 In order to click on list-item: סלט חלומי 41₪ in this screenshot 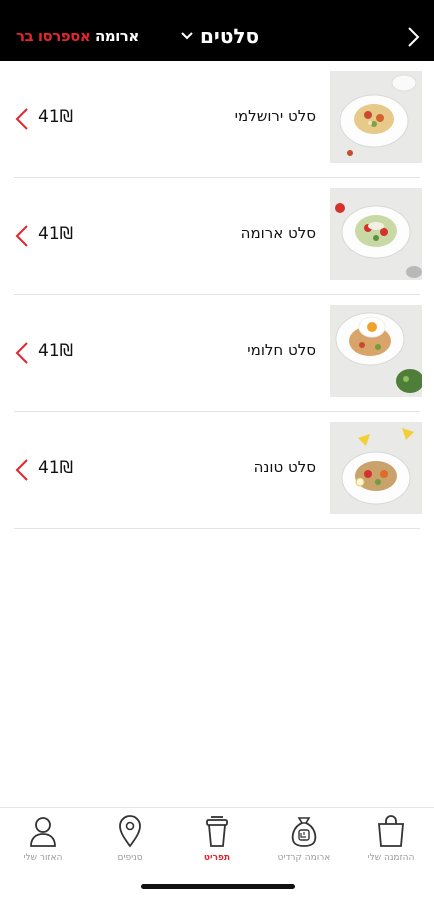, I will do `click(218, 353)`.